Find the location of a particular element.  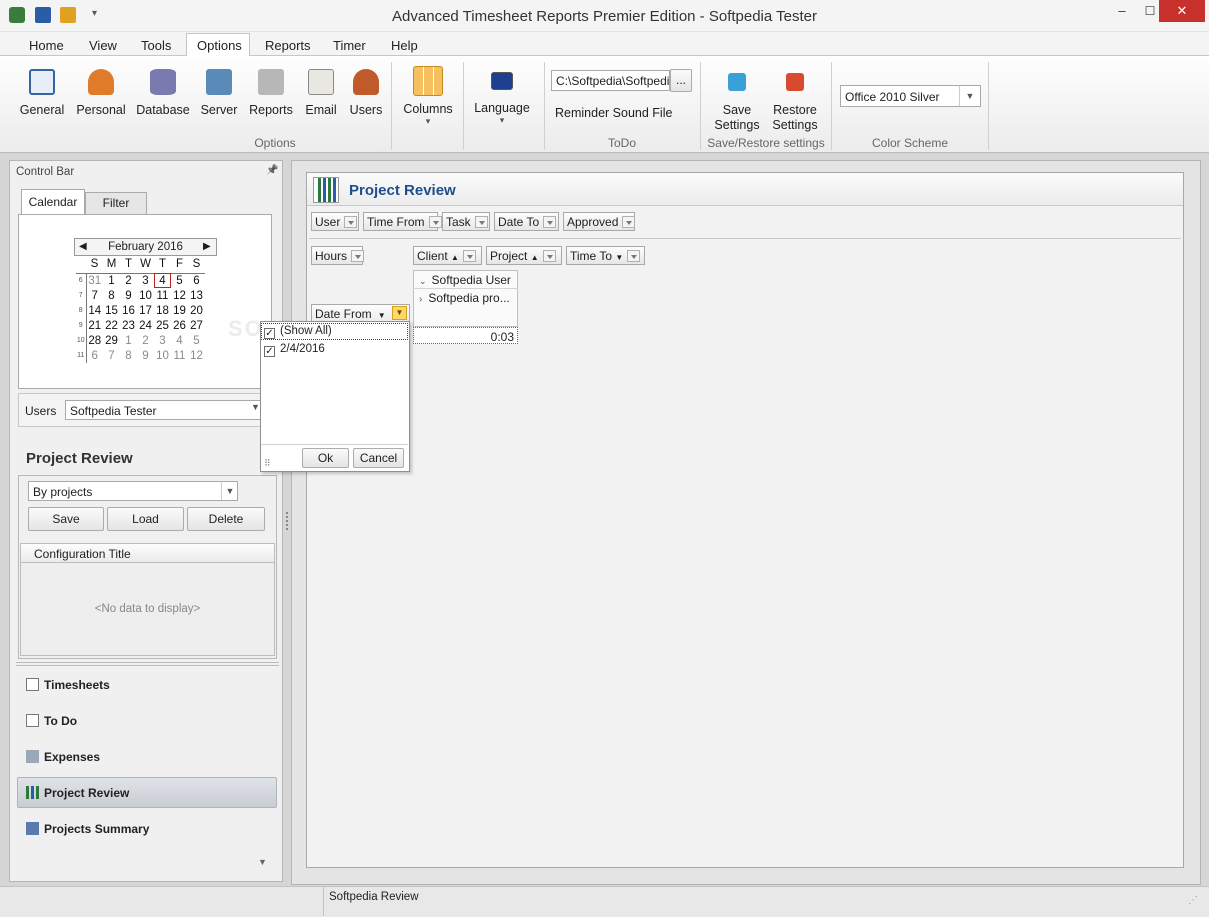

users-button: Users is located at coordinates (366, 93).